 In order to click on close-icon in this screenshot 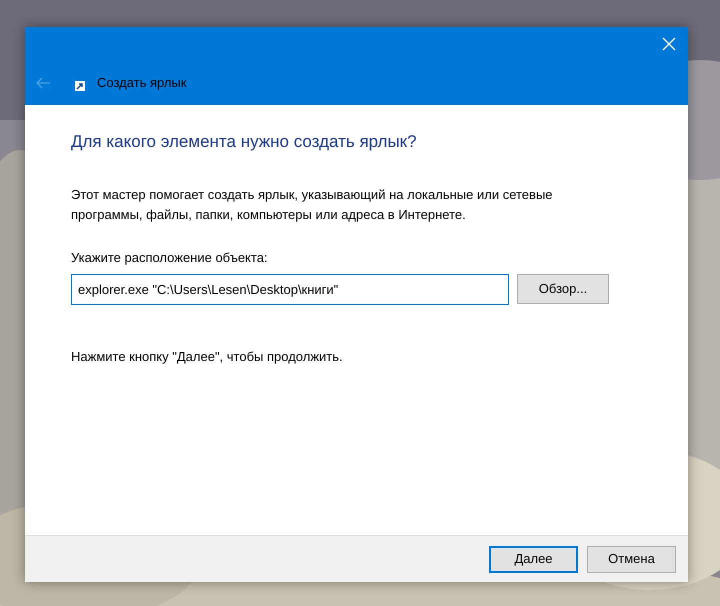, I will do `click(669, 44)`.